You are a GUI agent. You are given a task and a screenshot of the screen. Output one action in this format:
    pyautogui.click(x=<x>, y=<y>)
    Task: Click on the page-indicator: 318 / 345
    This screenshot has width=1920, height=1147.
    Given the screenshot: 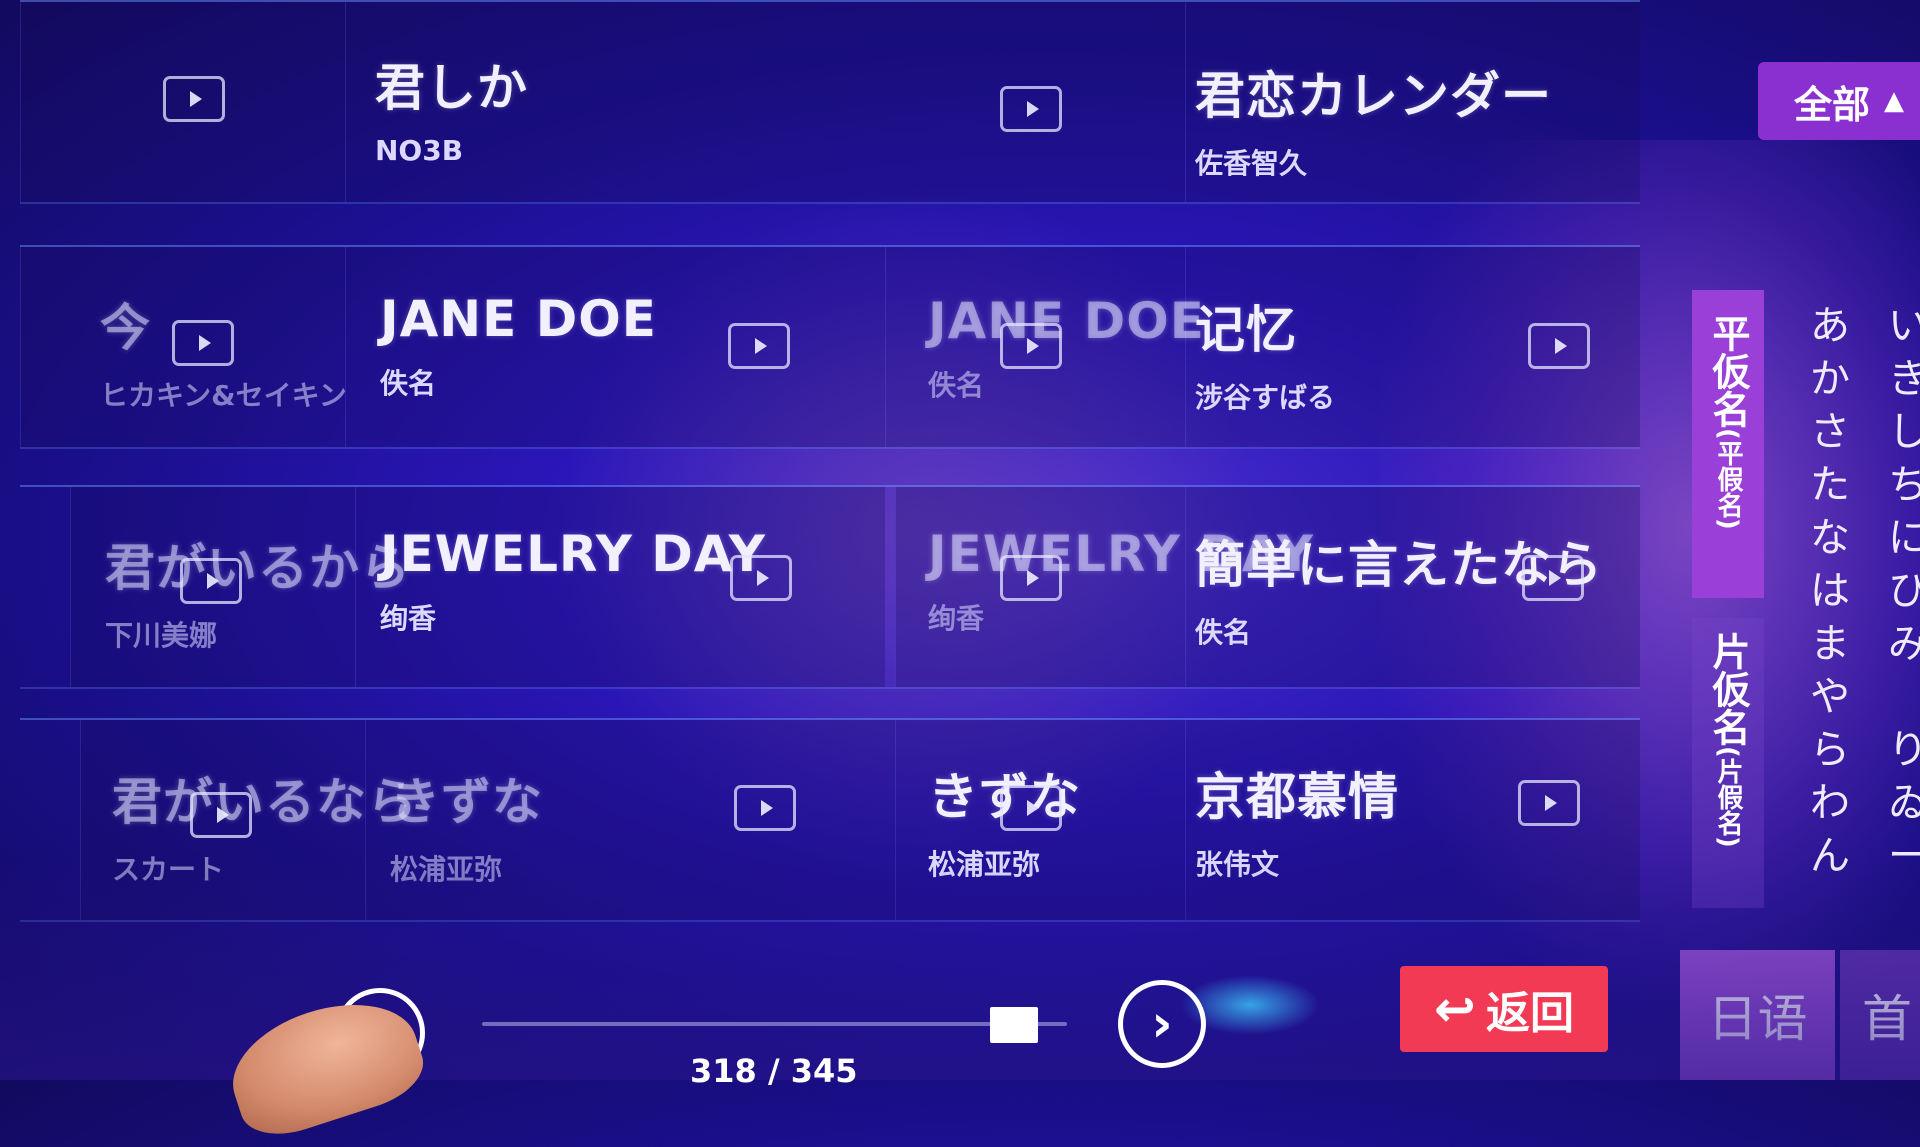 What is the action you would take?
    pyautogui.click(x=774, y=1071)
    